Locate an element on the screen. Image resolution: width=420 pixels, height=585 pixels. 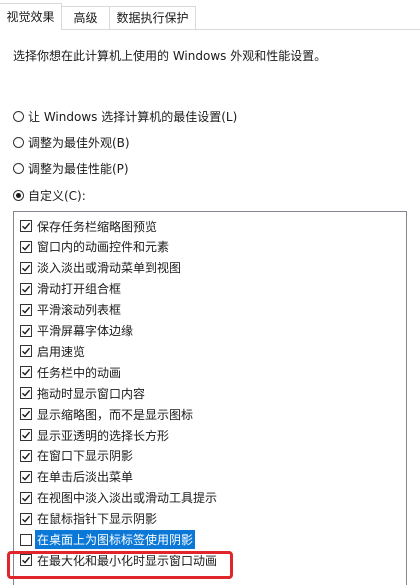
tab-strip: 视觉效果 高级 数据执行保护 is located at coordinates (210, 15).